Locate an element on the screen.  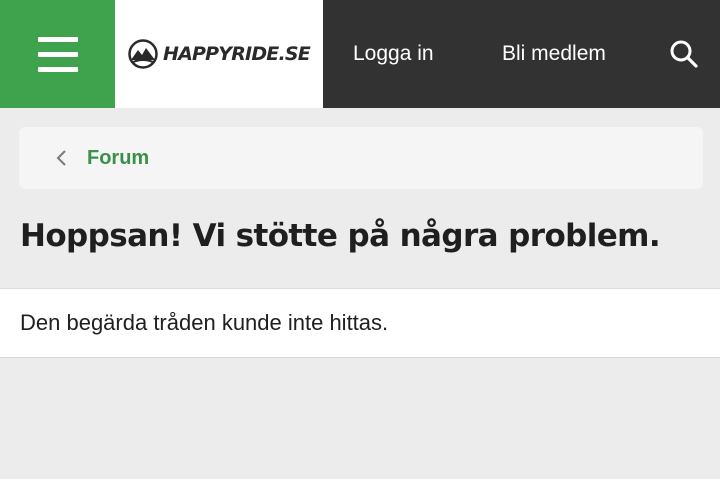
join-link: Bli medlem is located at coordinates (554, 54).